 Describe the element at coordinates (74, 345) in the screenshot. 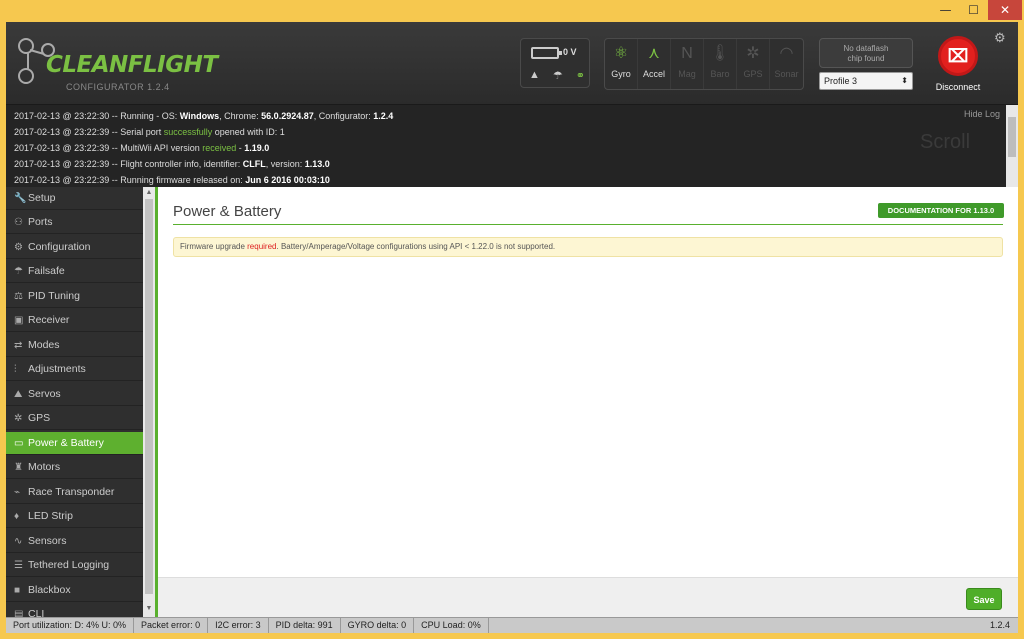

I see `sidebar-item-modes: ⇄ Modes` at that location.